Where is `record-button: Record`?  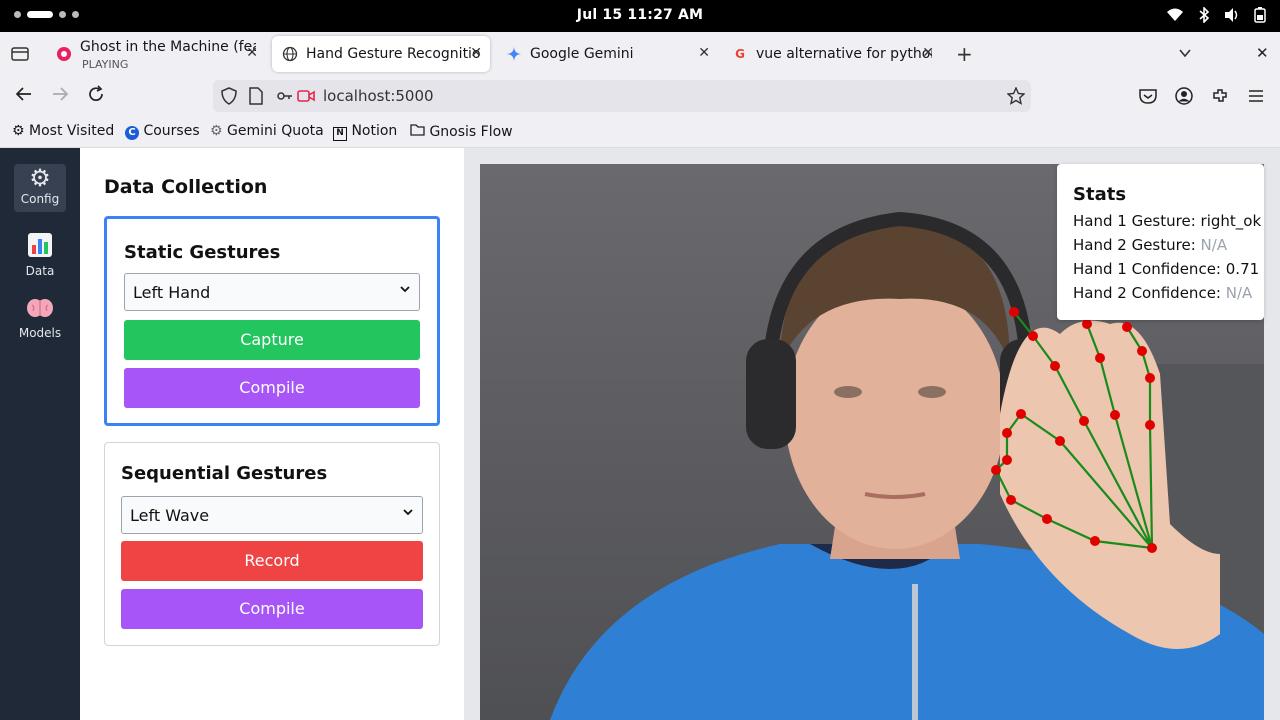 record-button: Record is located at coordinates (272, 561).